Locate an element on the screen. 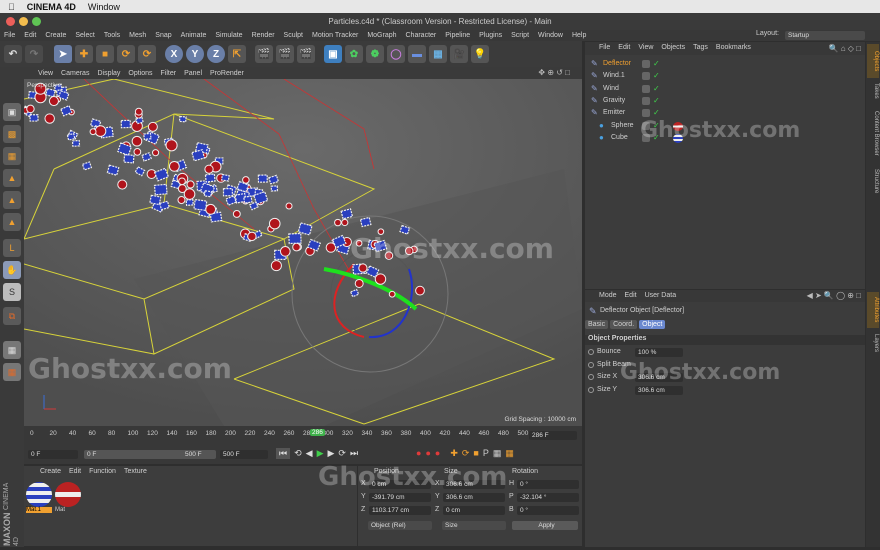 The width and height of the screenshot is (880, 550). points-mode-icon: ▲ is located at coordinates (12, 178).